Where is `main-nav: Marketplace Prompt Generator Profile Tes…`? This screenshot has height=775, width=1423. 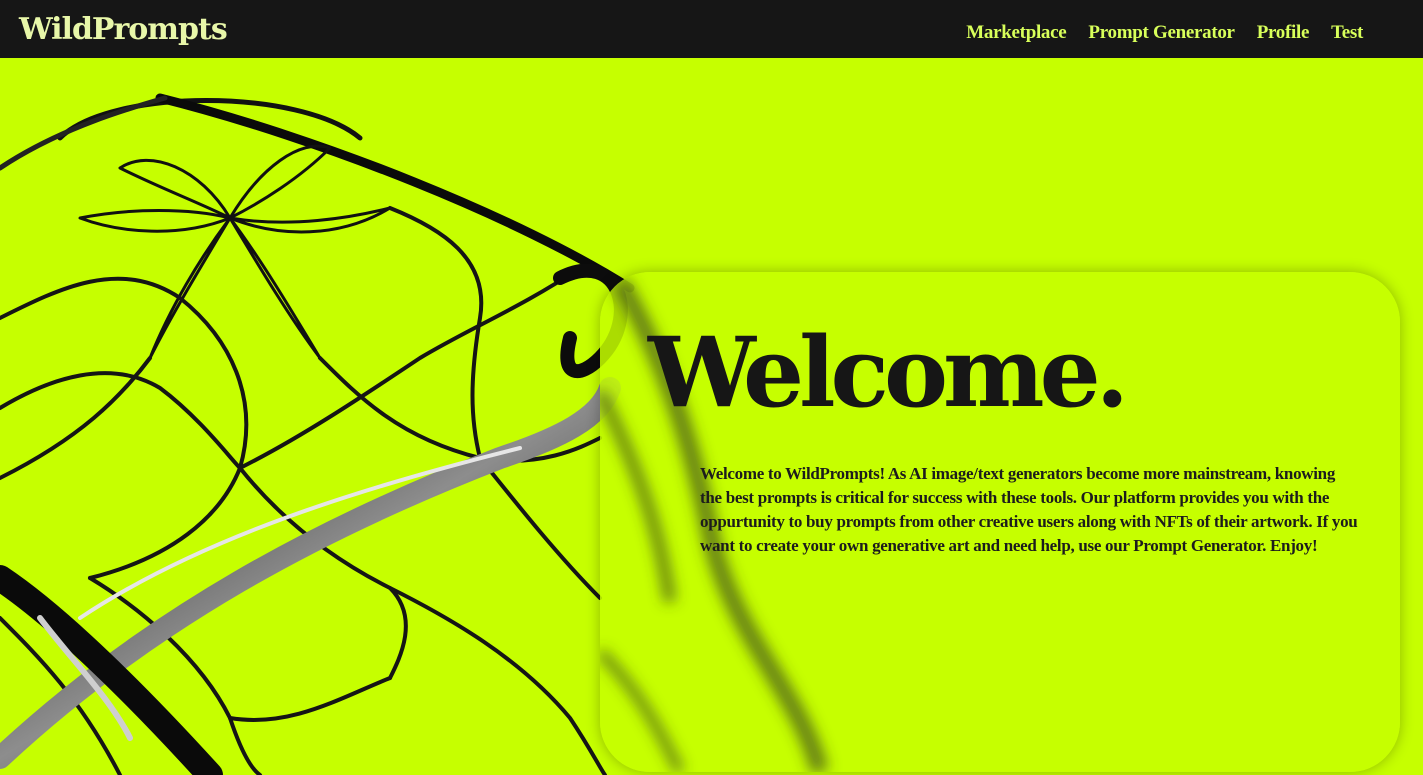
main-nav: Marketplace Prompt Generator Profile Tes… is located at coordinates (1164, 33).